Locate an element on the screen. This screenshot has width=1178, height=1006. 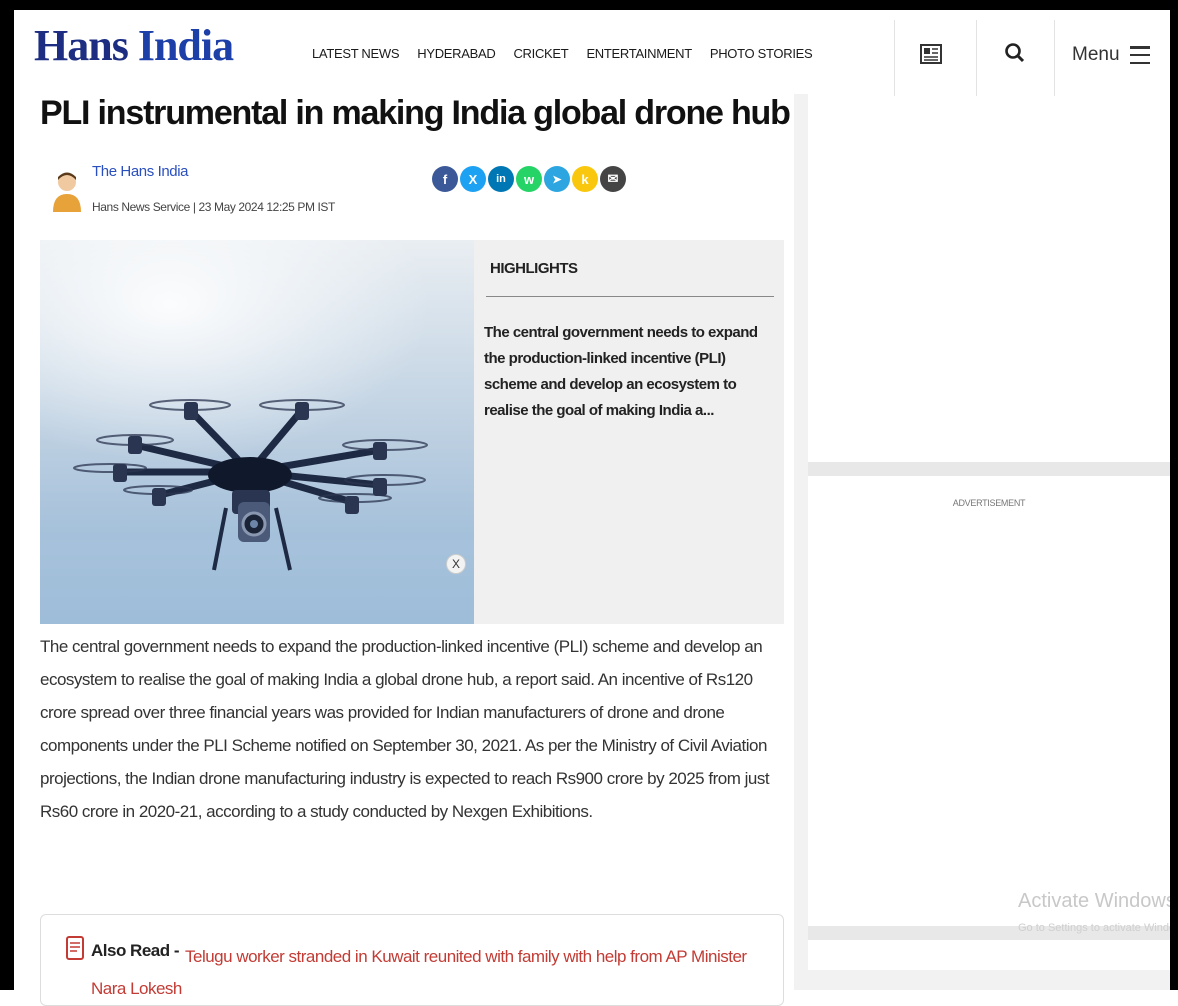
author-avatar is located at coordinates (67, 190).